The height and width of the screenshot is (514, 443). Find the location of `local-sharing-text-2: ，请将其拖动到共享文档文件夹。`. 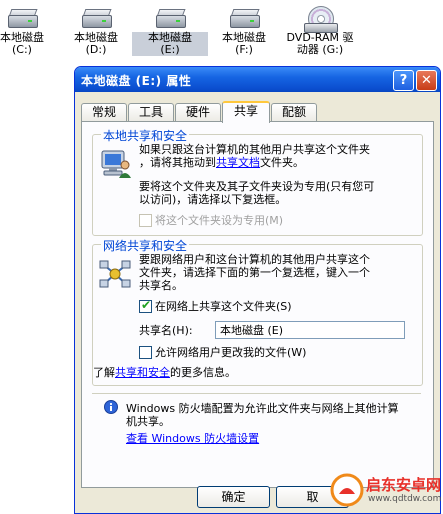

local-sharing-text-2: ，请将其拖动到共享文档文件夹。 is located at coordinates (221, 162).